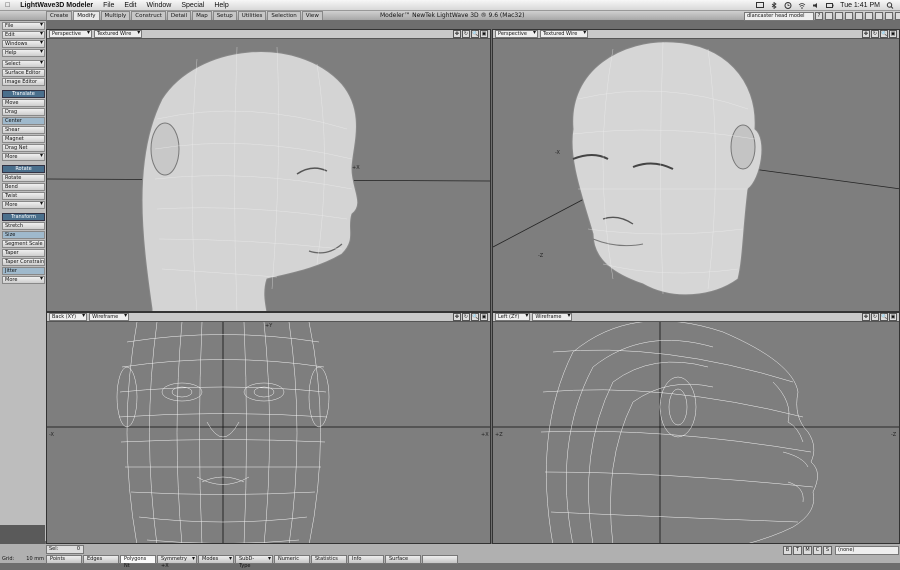  Describe the element at coordinates (827, 550) in the screenshot. I see `mode-s-button: S` at that location.